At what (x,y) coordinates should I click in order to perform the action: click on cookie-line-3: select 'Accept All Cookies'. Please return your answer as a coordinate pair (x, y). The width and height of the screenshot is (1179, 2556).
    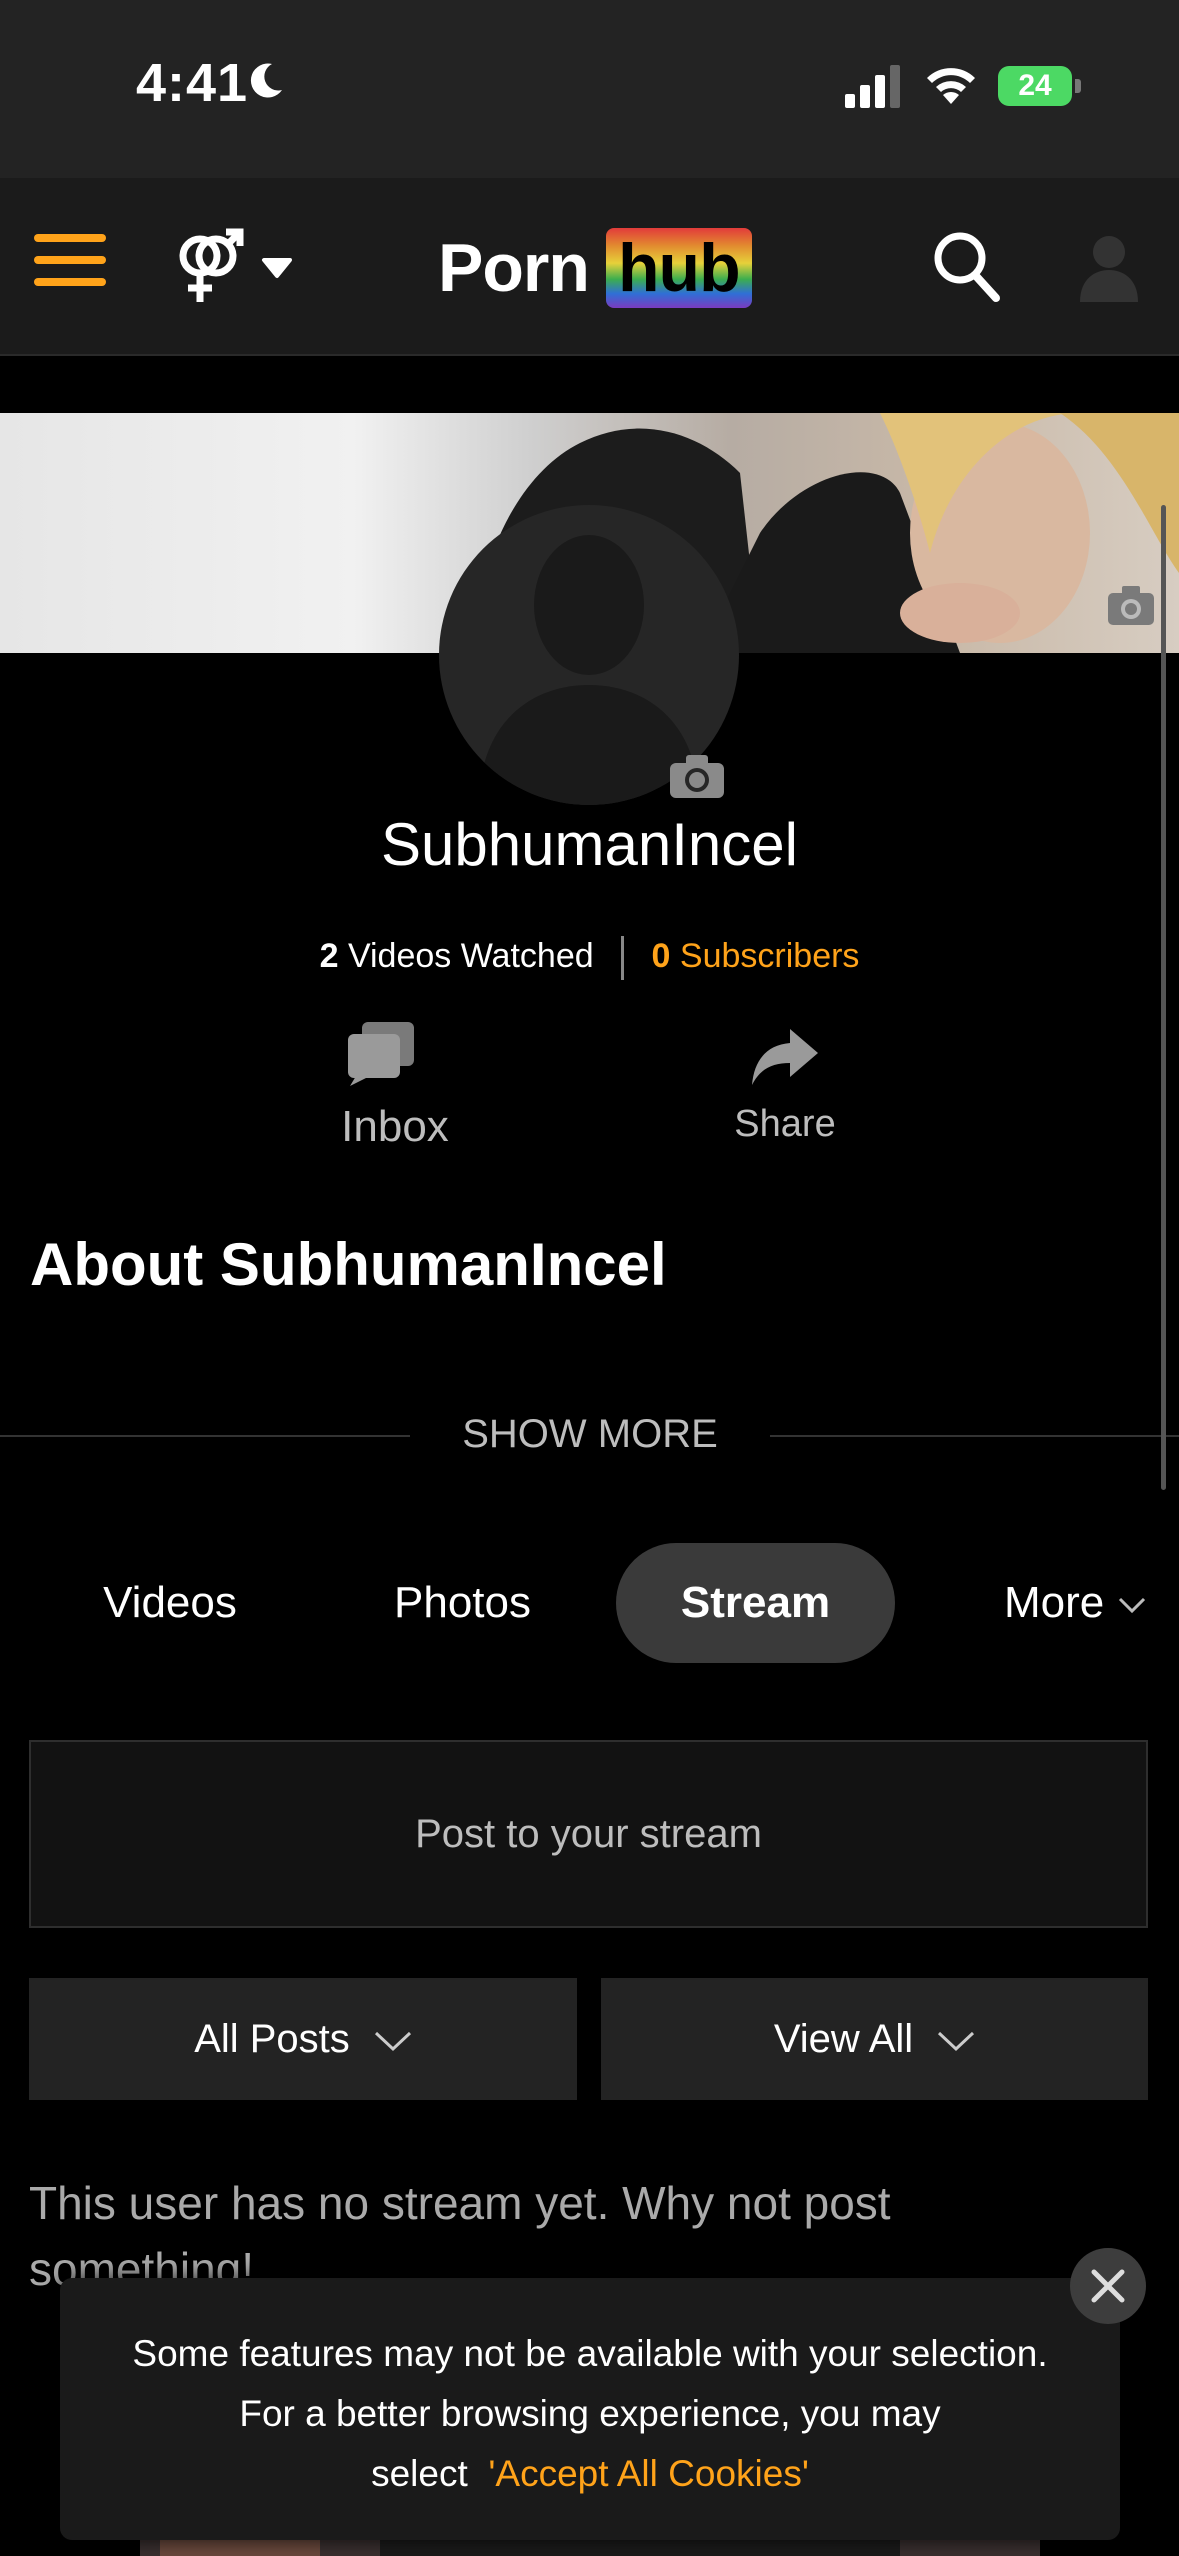
    Looking at the image, I should click on (590, 2474).